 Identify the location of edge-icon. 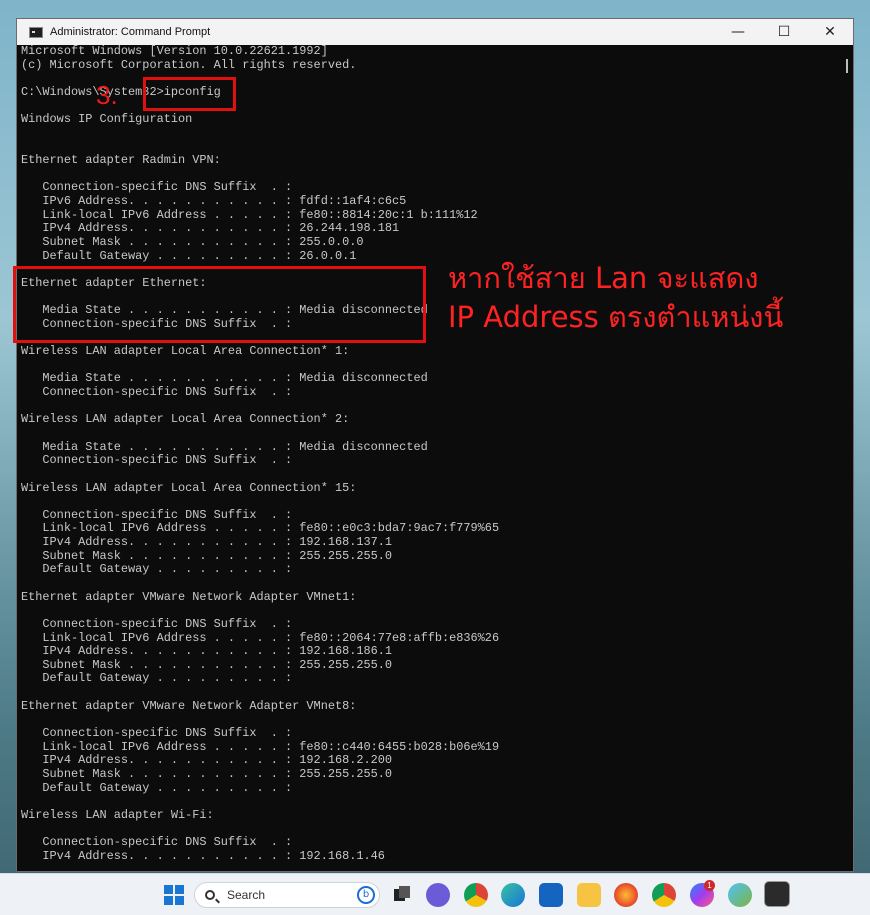
(513, 895).